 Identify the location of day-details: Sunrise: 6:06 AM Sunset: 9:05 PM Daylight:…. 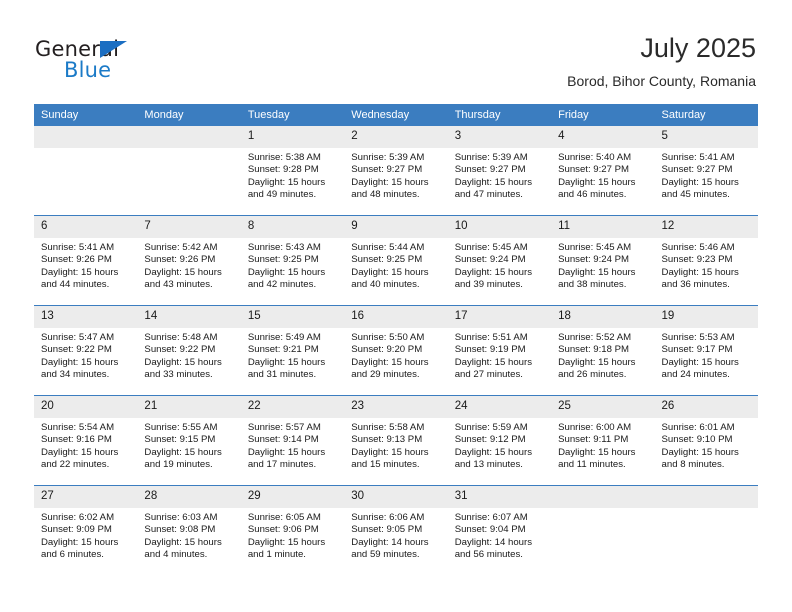
(395, 534).